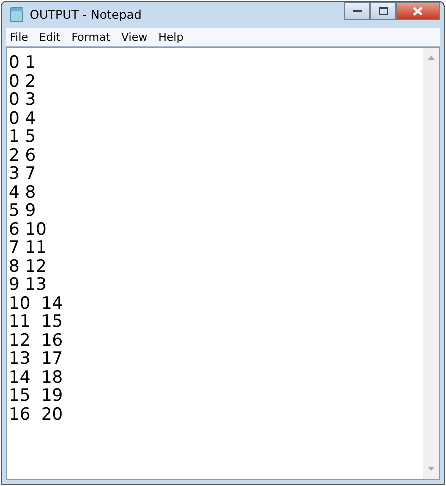  I want to click on text-line: 4 8, so click(23, 193).